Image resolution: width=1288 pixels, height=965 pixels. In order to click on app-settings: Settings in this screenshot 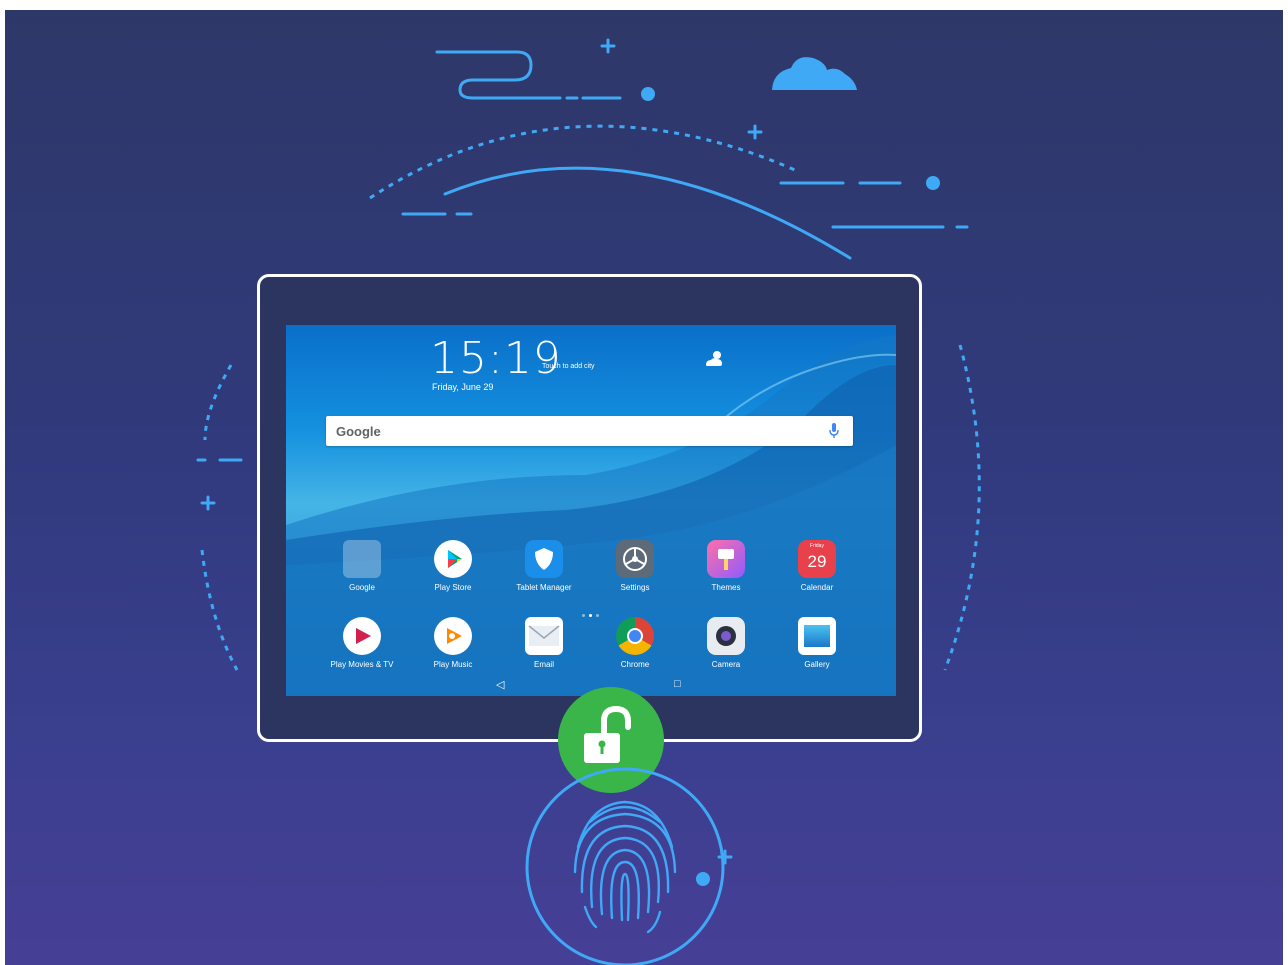, I will do `click(635, 566)`.